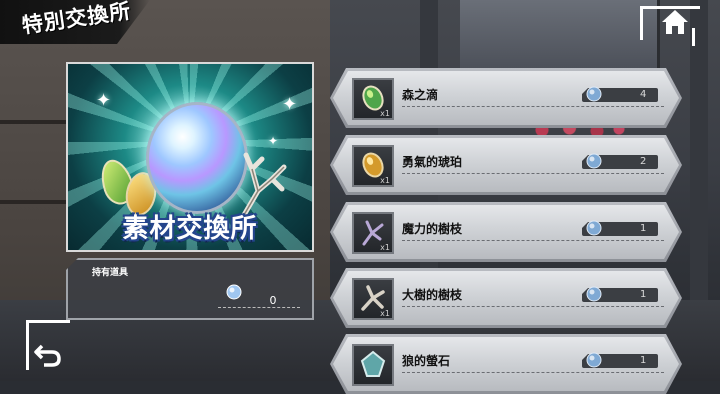 The image size is (720, 394). I want to click on held-items-panel: 持有道具 0, so click(190, 289).